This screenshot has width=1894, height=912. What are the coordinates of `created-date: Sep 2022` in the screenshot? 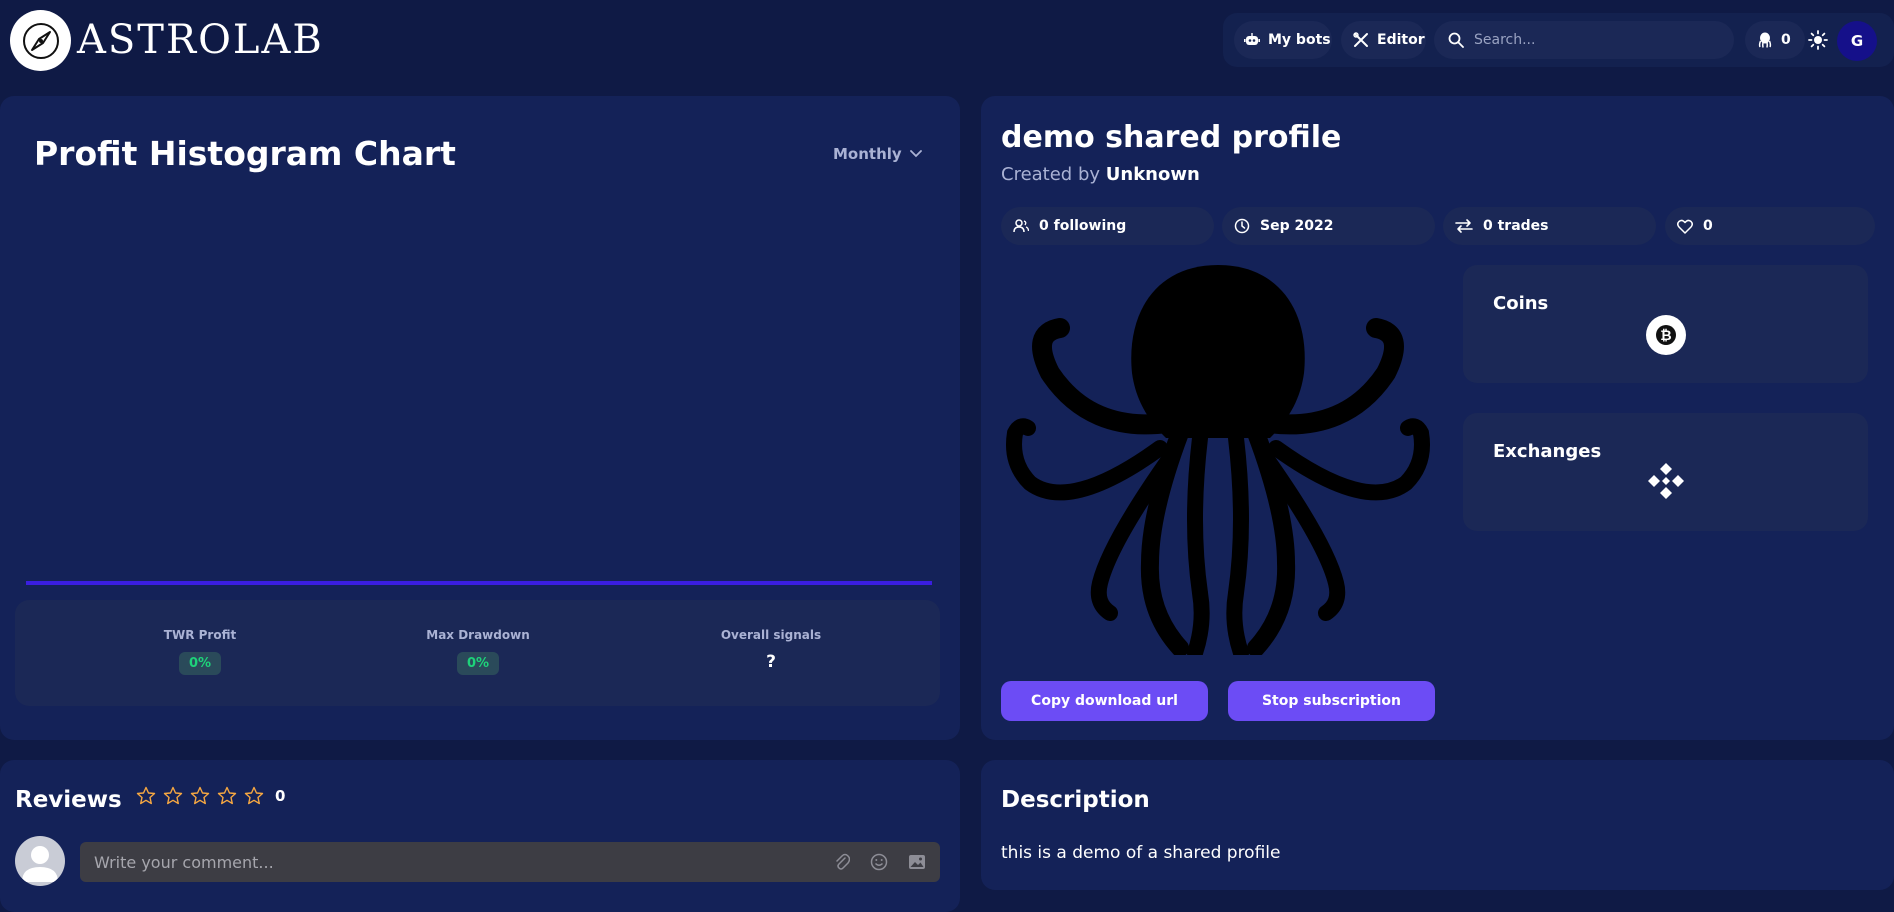 It's located at (1297, 226).